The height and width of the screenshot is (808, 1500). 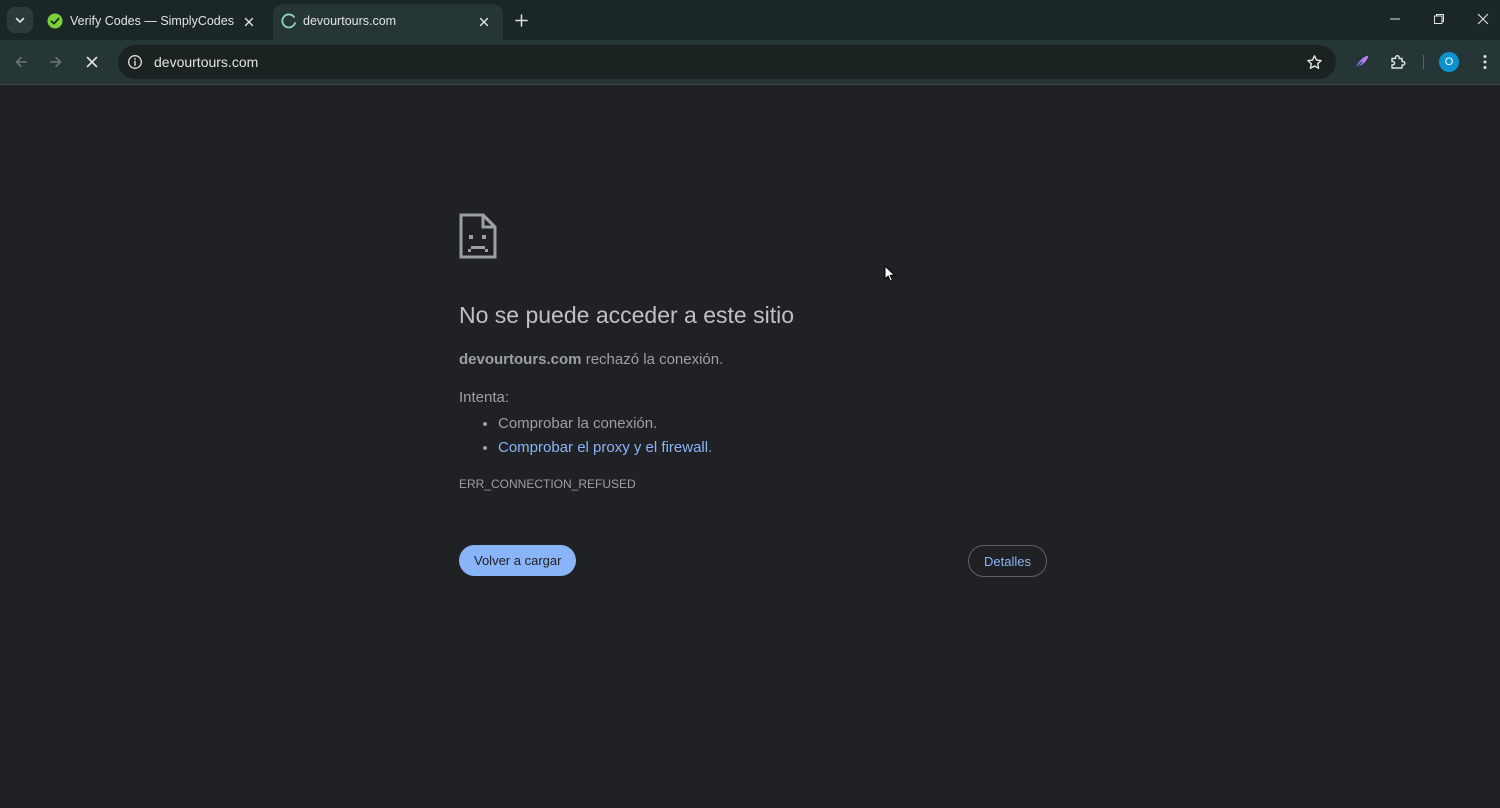 I want to click on chevron-down-icon, so click(x=20, y=20).